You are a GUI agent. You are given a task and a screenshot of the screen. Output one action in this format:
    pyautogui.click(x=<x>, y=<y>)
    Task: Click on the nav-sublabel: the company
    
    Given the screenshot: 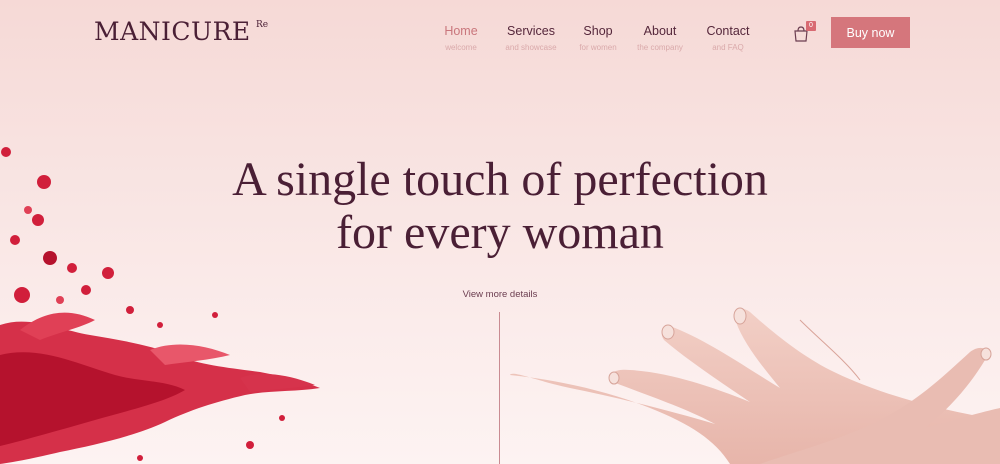 What is the action you would take?
    pyautogui.click(x=660, y=47)
    